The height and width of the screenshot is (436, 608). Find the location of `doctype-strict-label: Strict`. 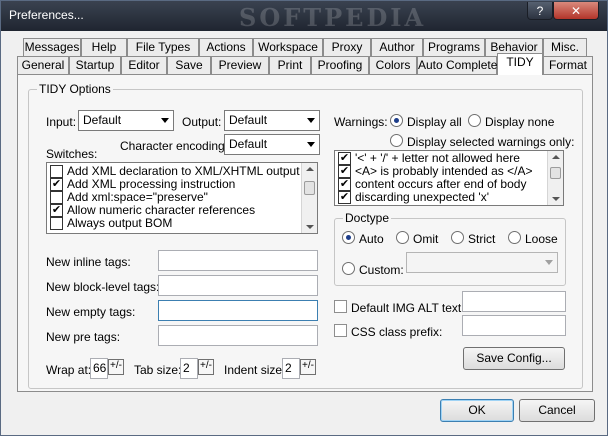

doctype-strict-label: Strict is located at coordinates (481, 239).